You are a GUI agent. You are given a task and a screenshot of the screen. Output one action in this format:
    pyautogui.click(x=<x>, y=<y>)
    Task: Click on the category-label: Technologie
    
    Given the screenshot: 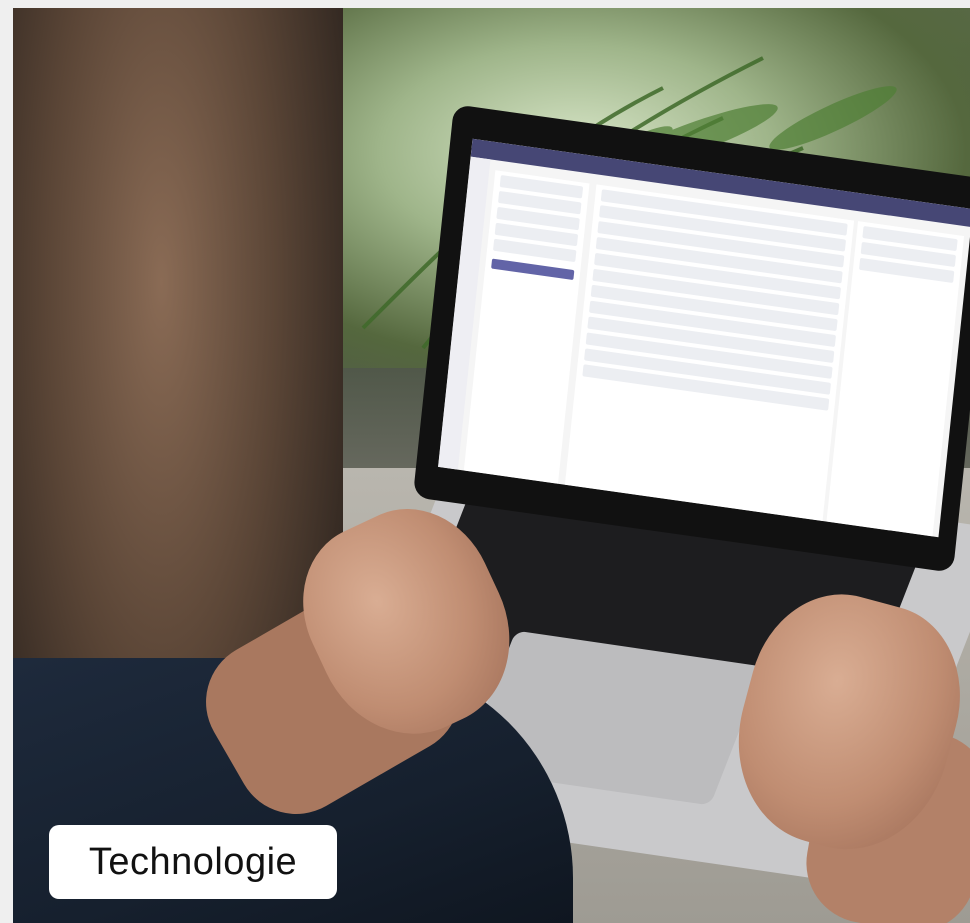 What is the action you would take?
    pyautogui.click(x=193, y=862)
    